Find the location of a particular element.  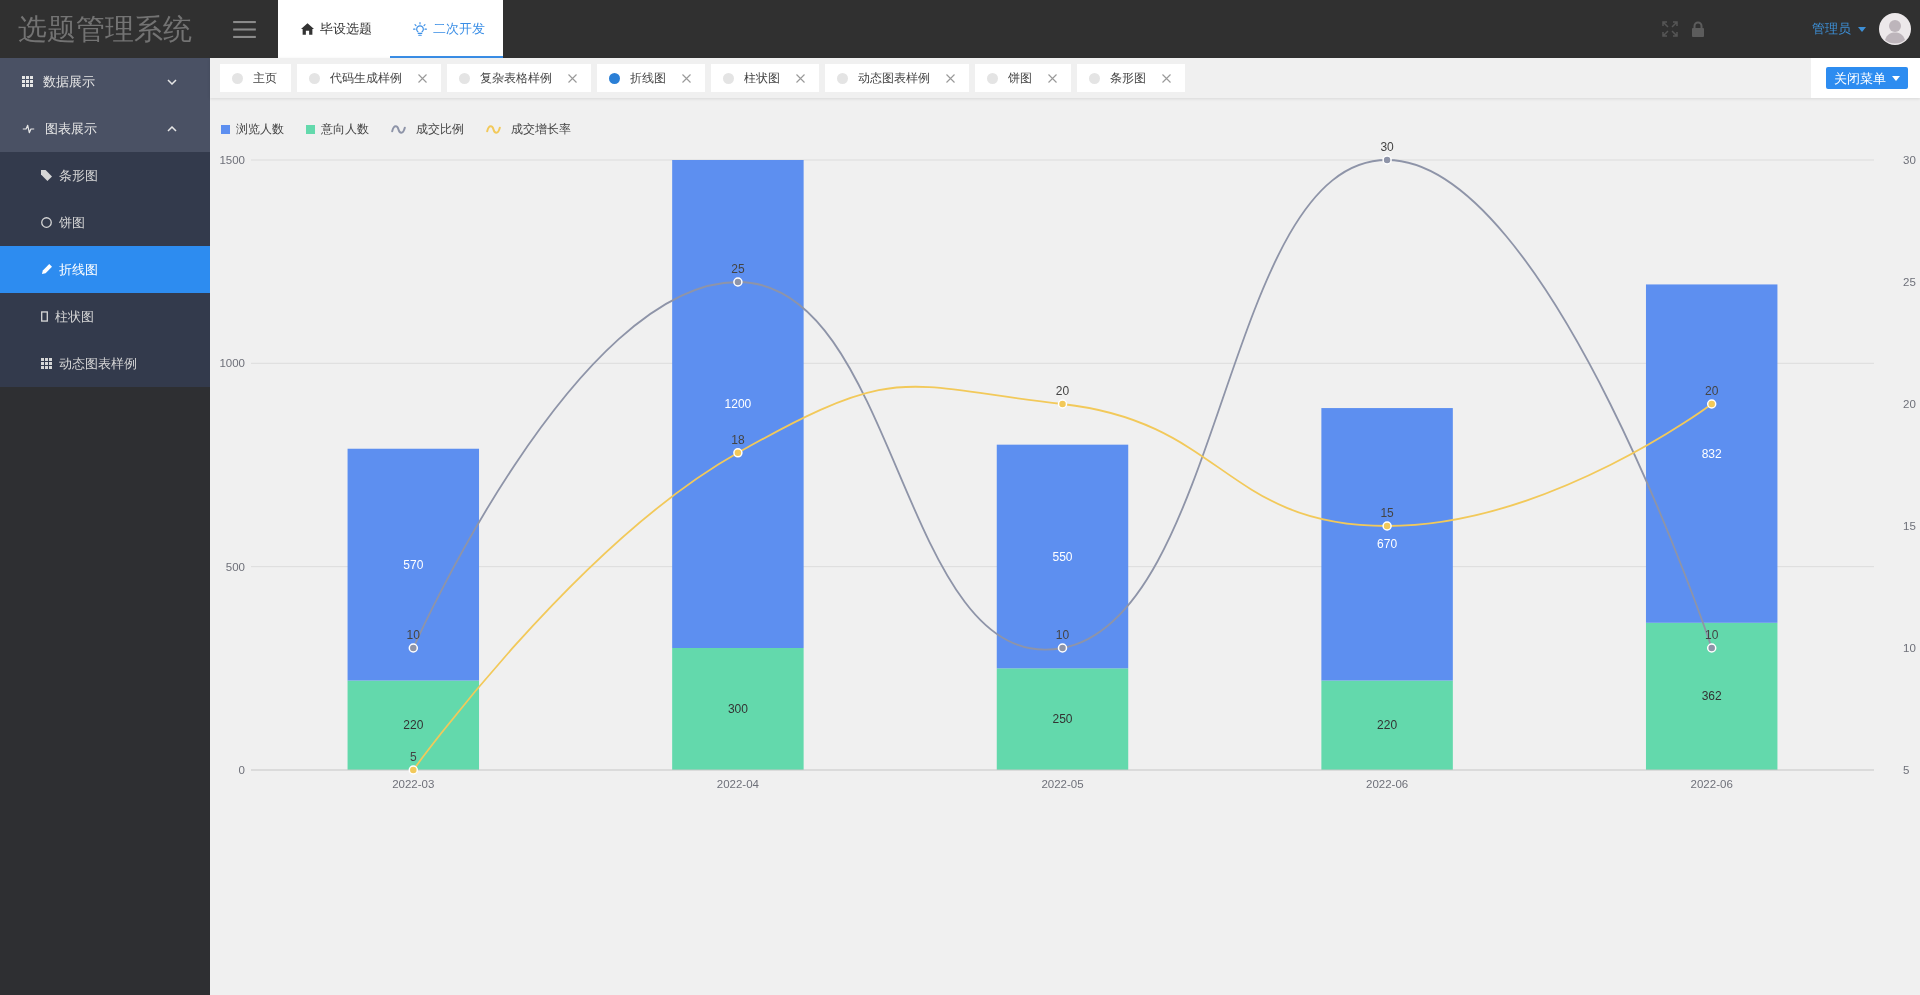

x-axis-label: 2022-04 is located at coordinates (737, 784).